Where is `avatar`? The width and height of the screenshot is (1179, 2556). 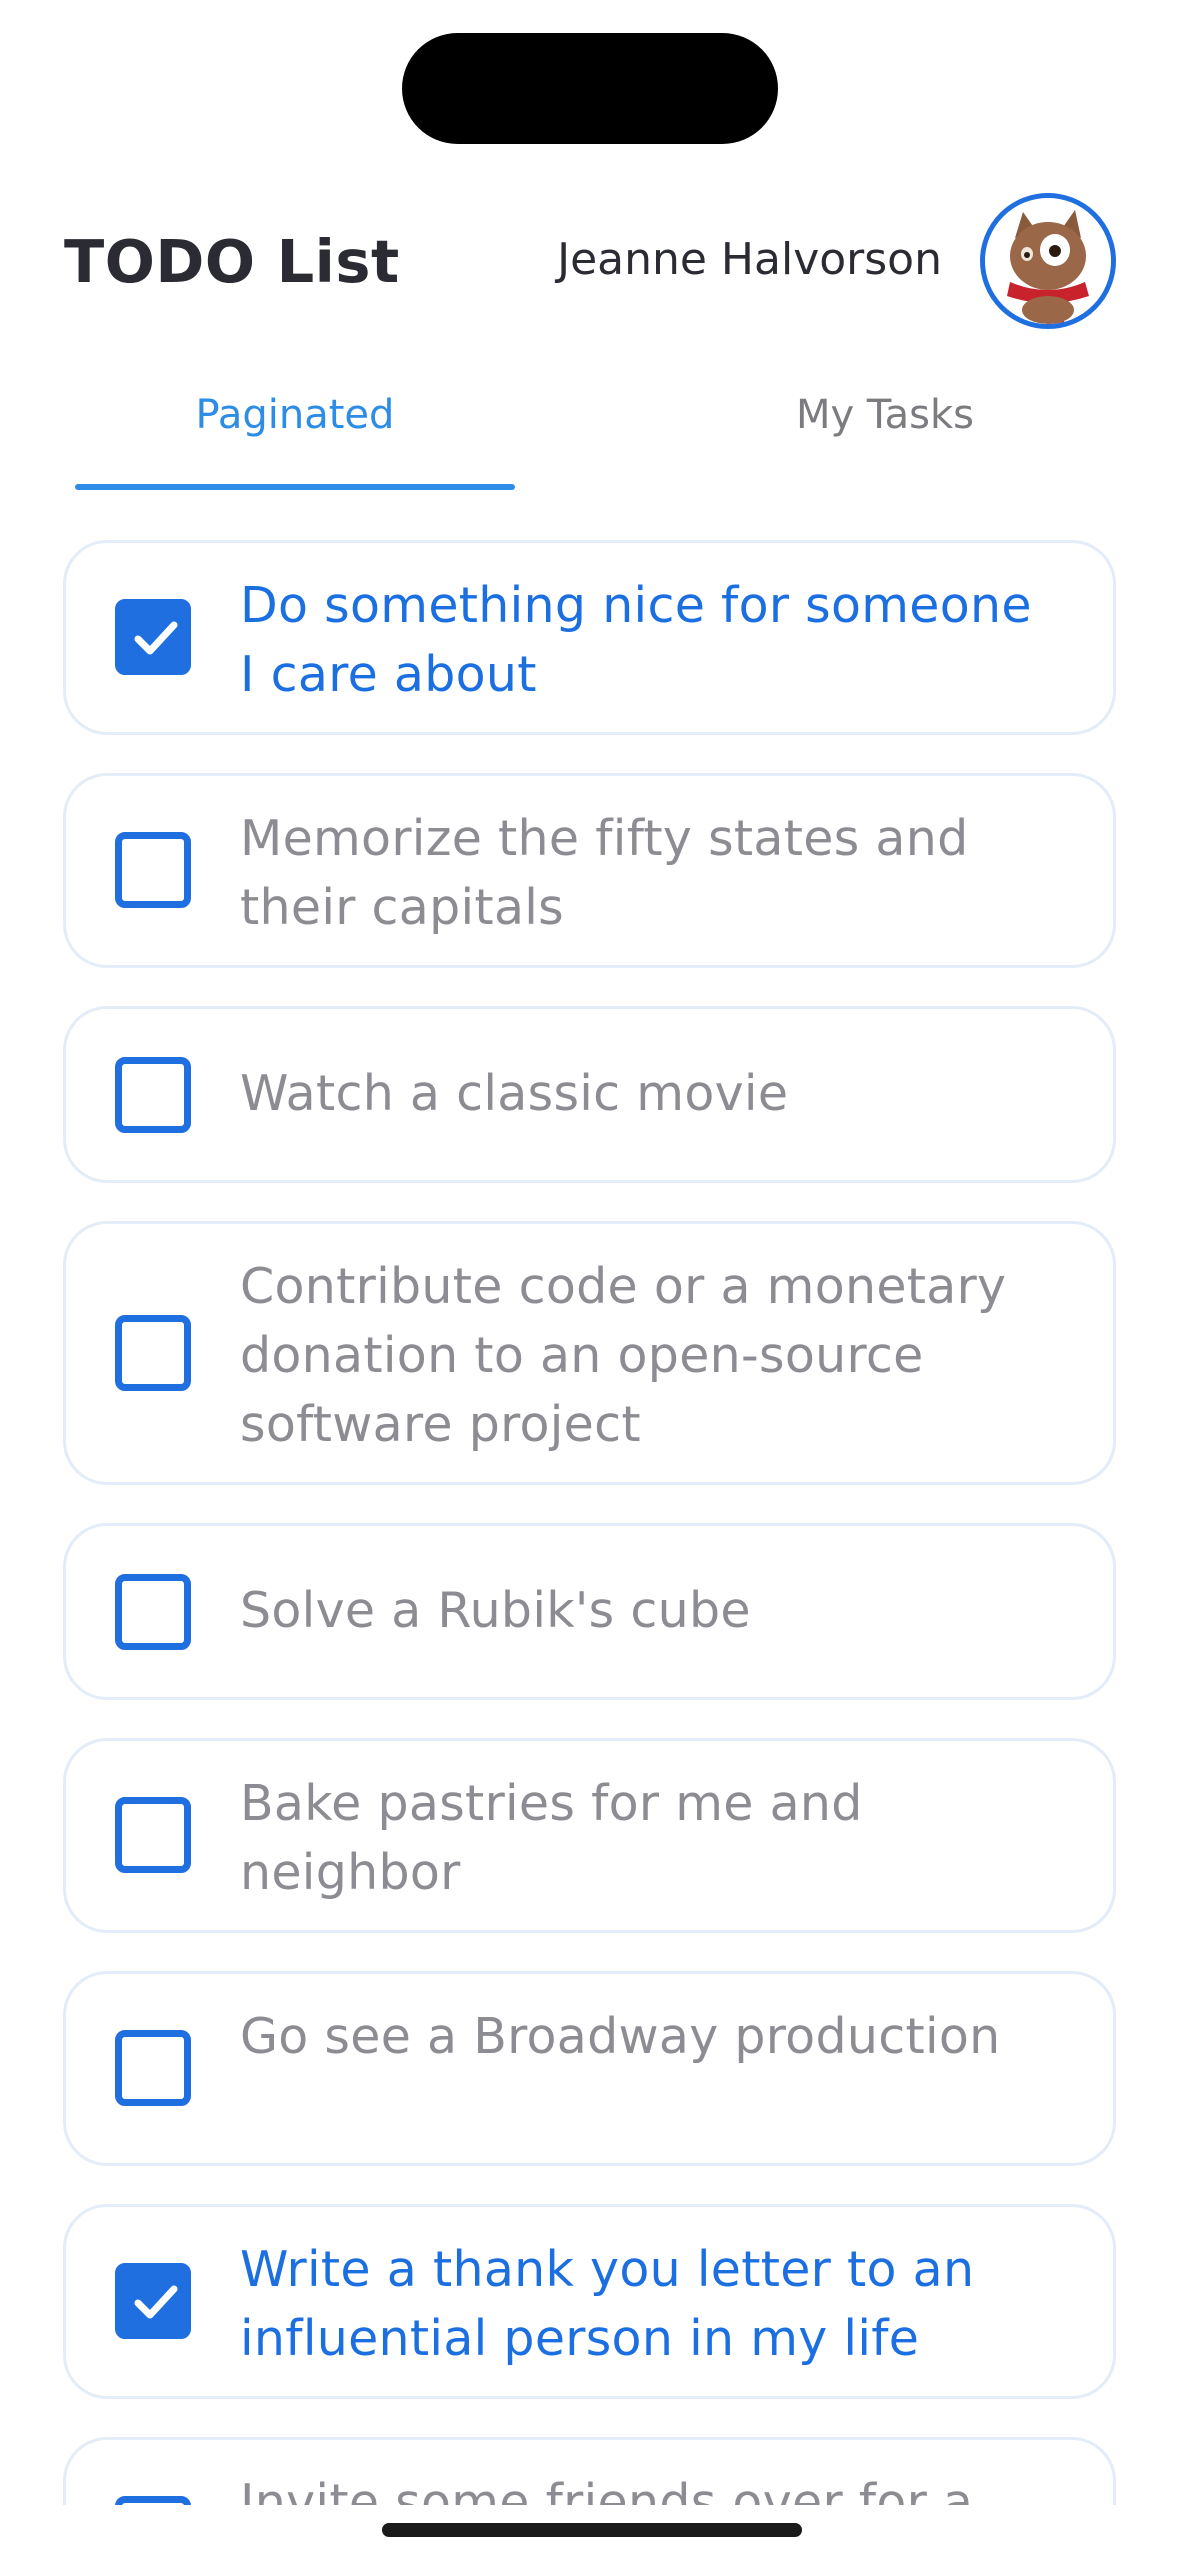 avatar is located at coordinates (1048, 261).